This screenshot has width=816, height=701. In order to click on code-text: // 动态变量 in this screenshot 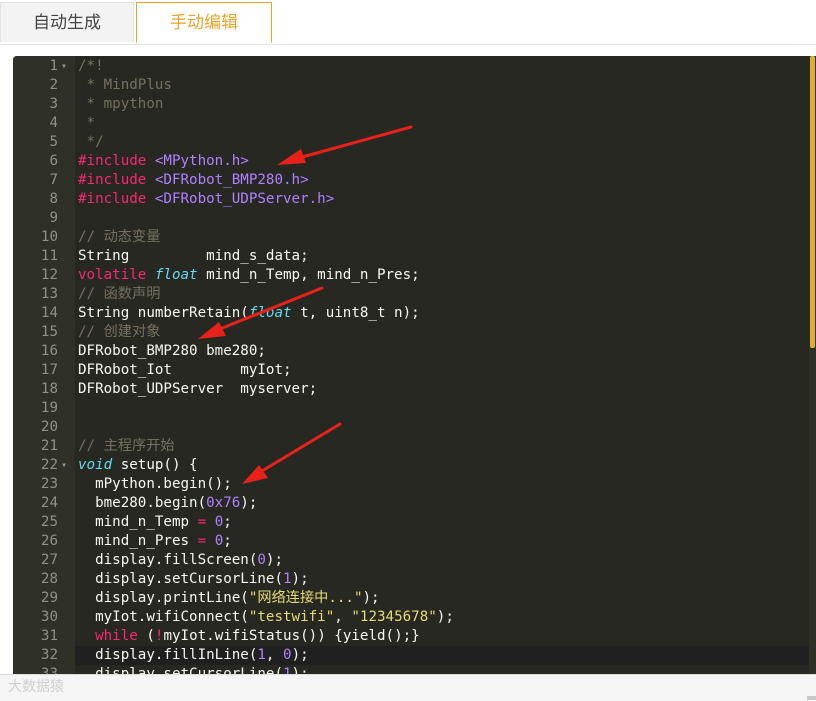, I will do `click(119, 237)`.